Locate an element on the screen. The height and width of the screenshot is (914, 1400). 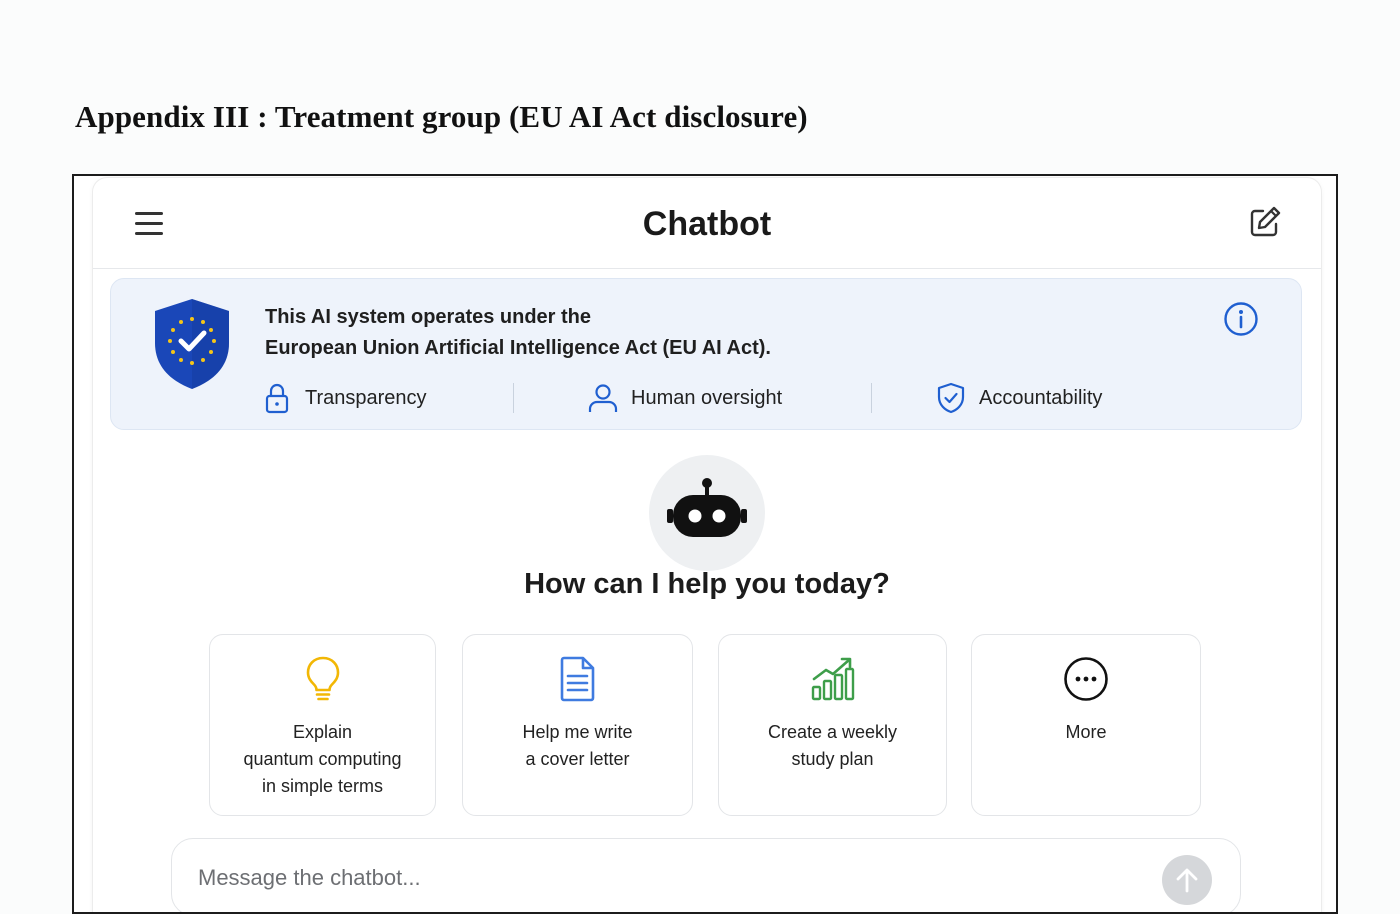
app-header: Chatbot is located at coordinates (707, 223).